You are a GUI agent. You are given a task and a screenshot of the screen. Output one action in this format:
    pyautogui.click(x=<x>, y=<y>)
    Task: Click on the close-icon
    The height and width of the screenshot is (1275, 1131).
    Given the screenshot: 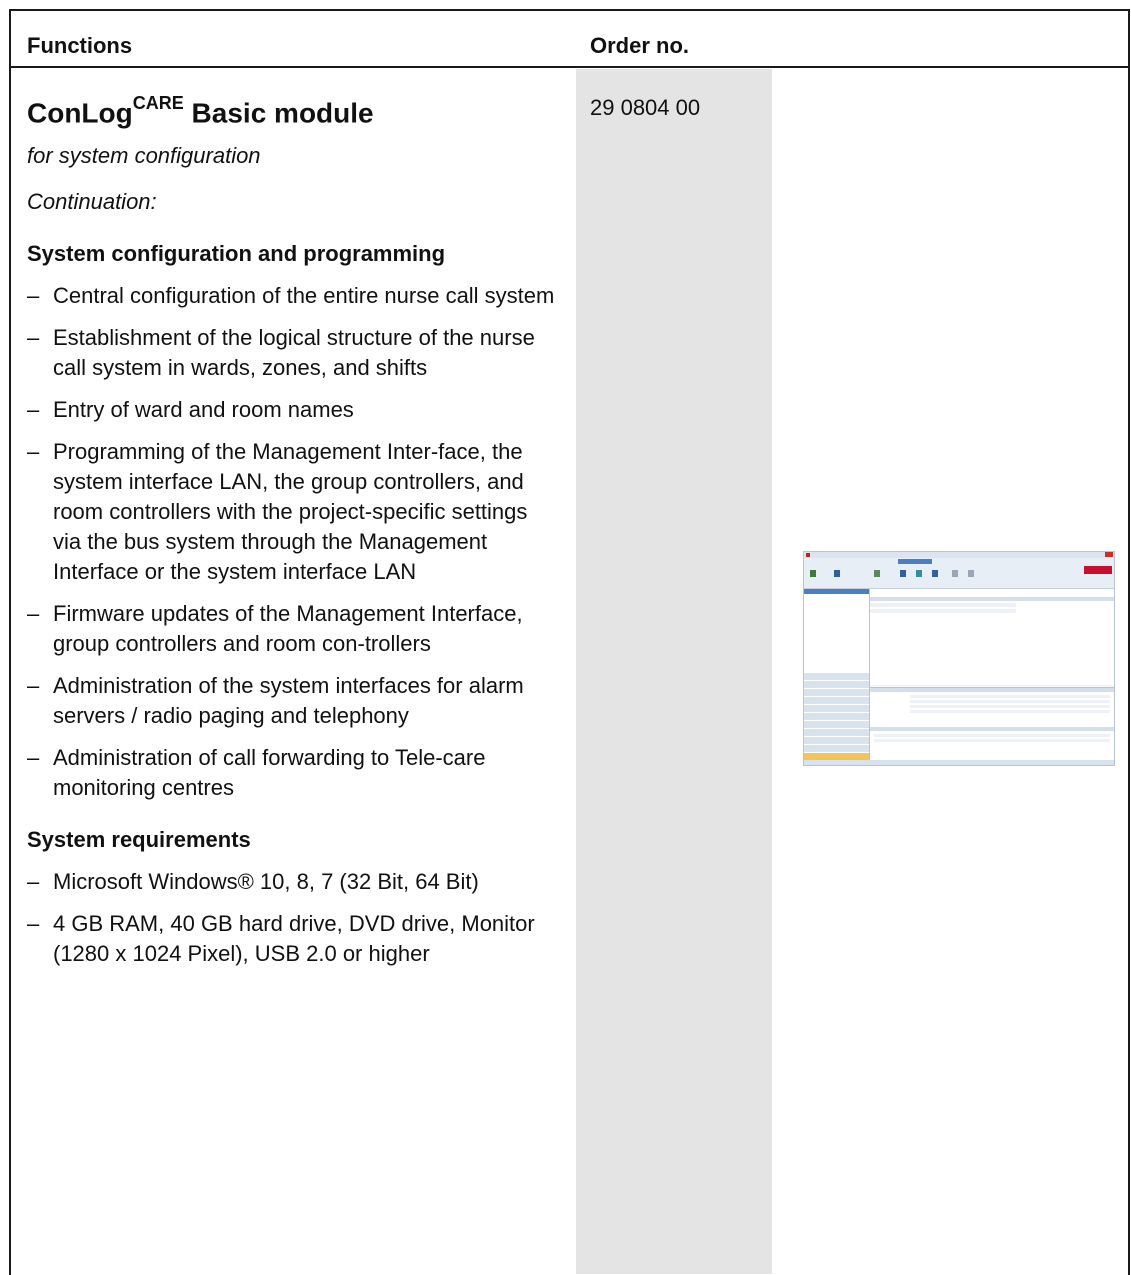 What is the action you would take?
    pyautogui.click(x=1109, y=554)
    